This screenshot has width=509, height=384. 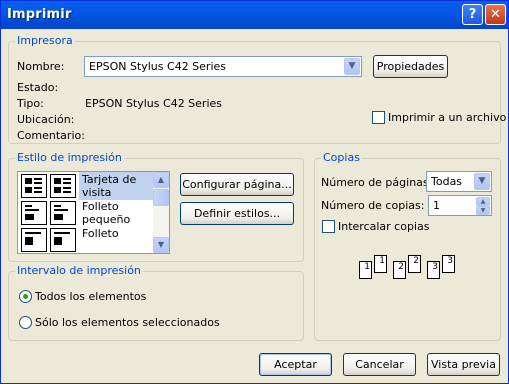 I want to click on style-name: Folleto pequeño, so click(x=106, y=213).